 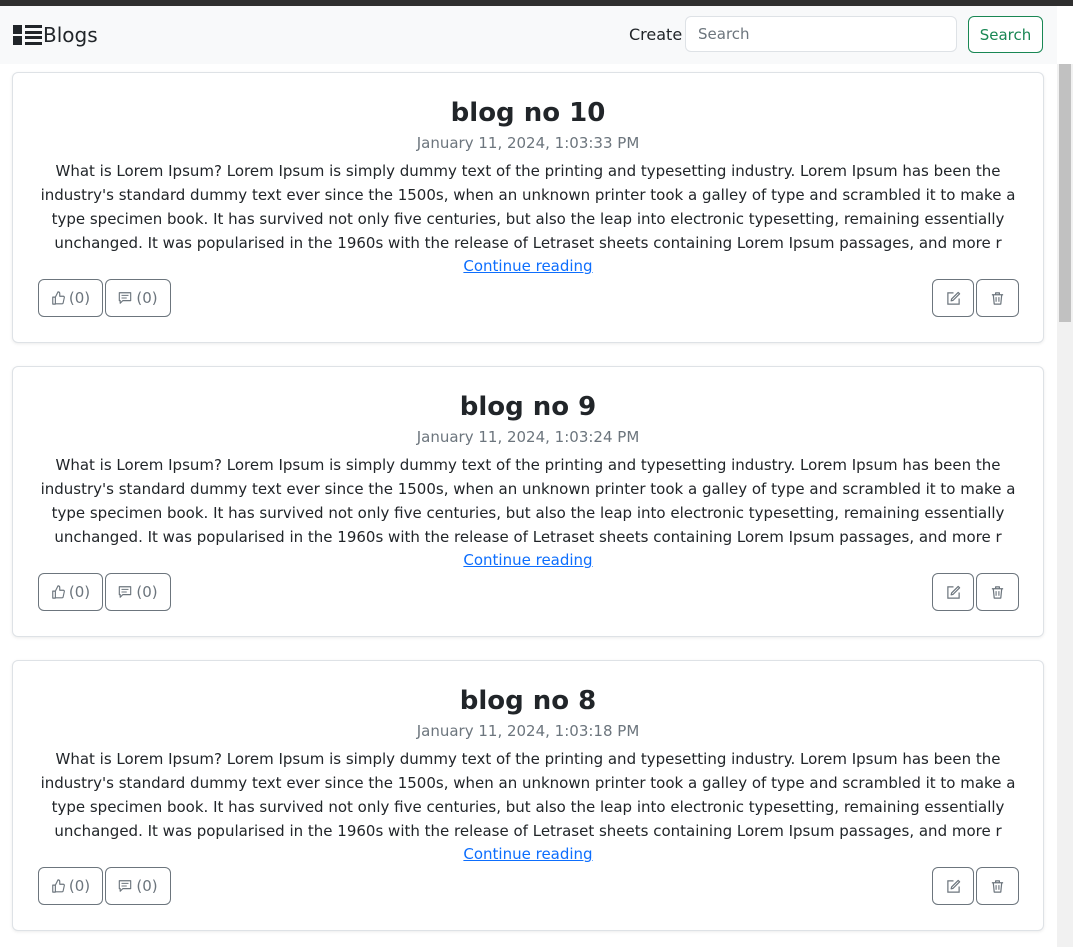 I want to click on scrollbar-thumb, so click(x=1065, y=193).